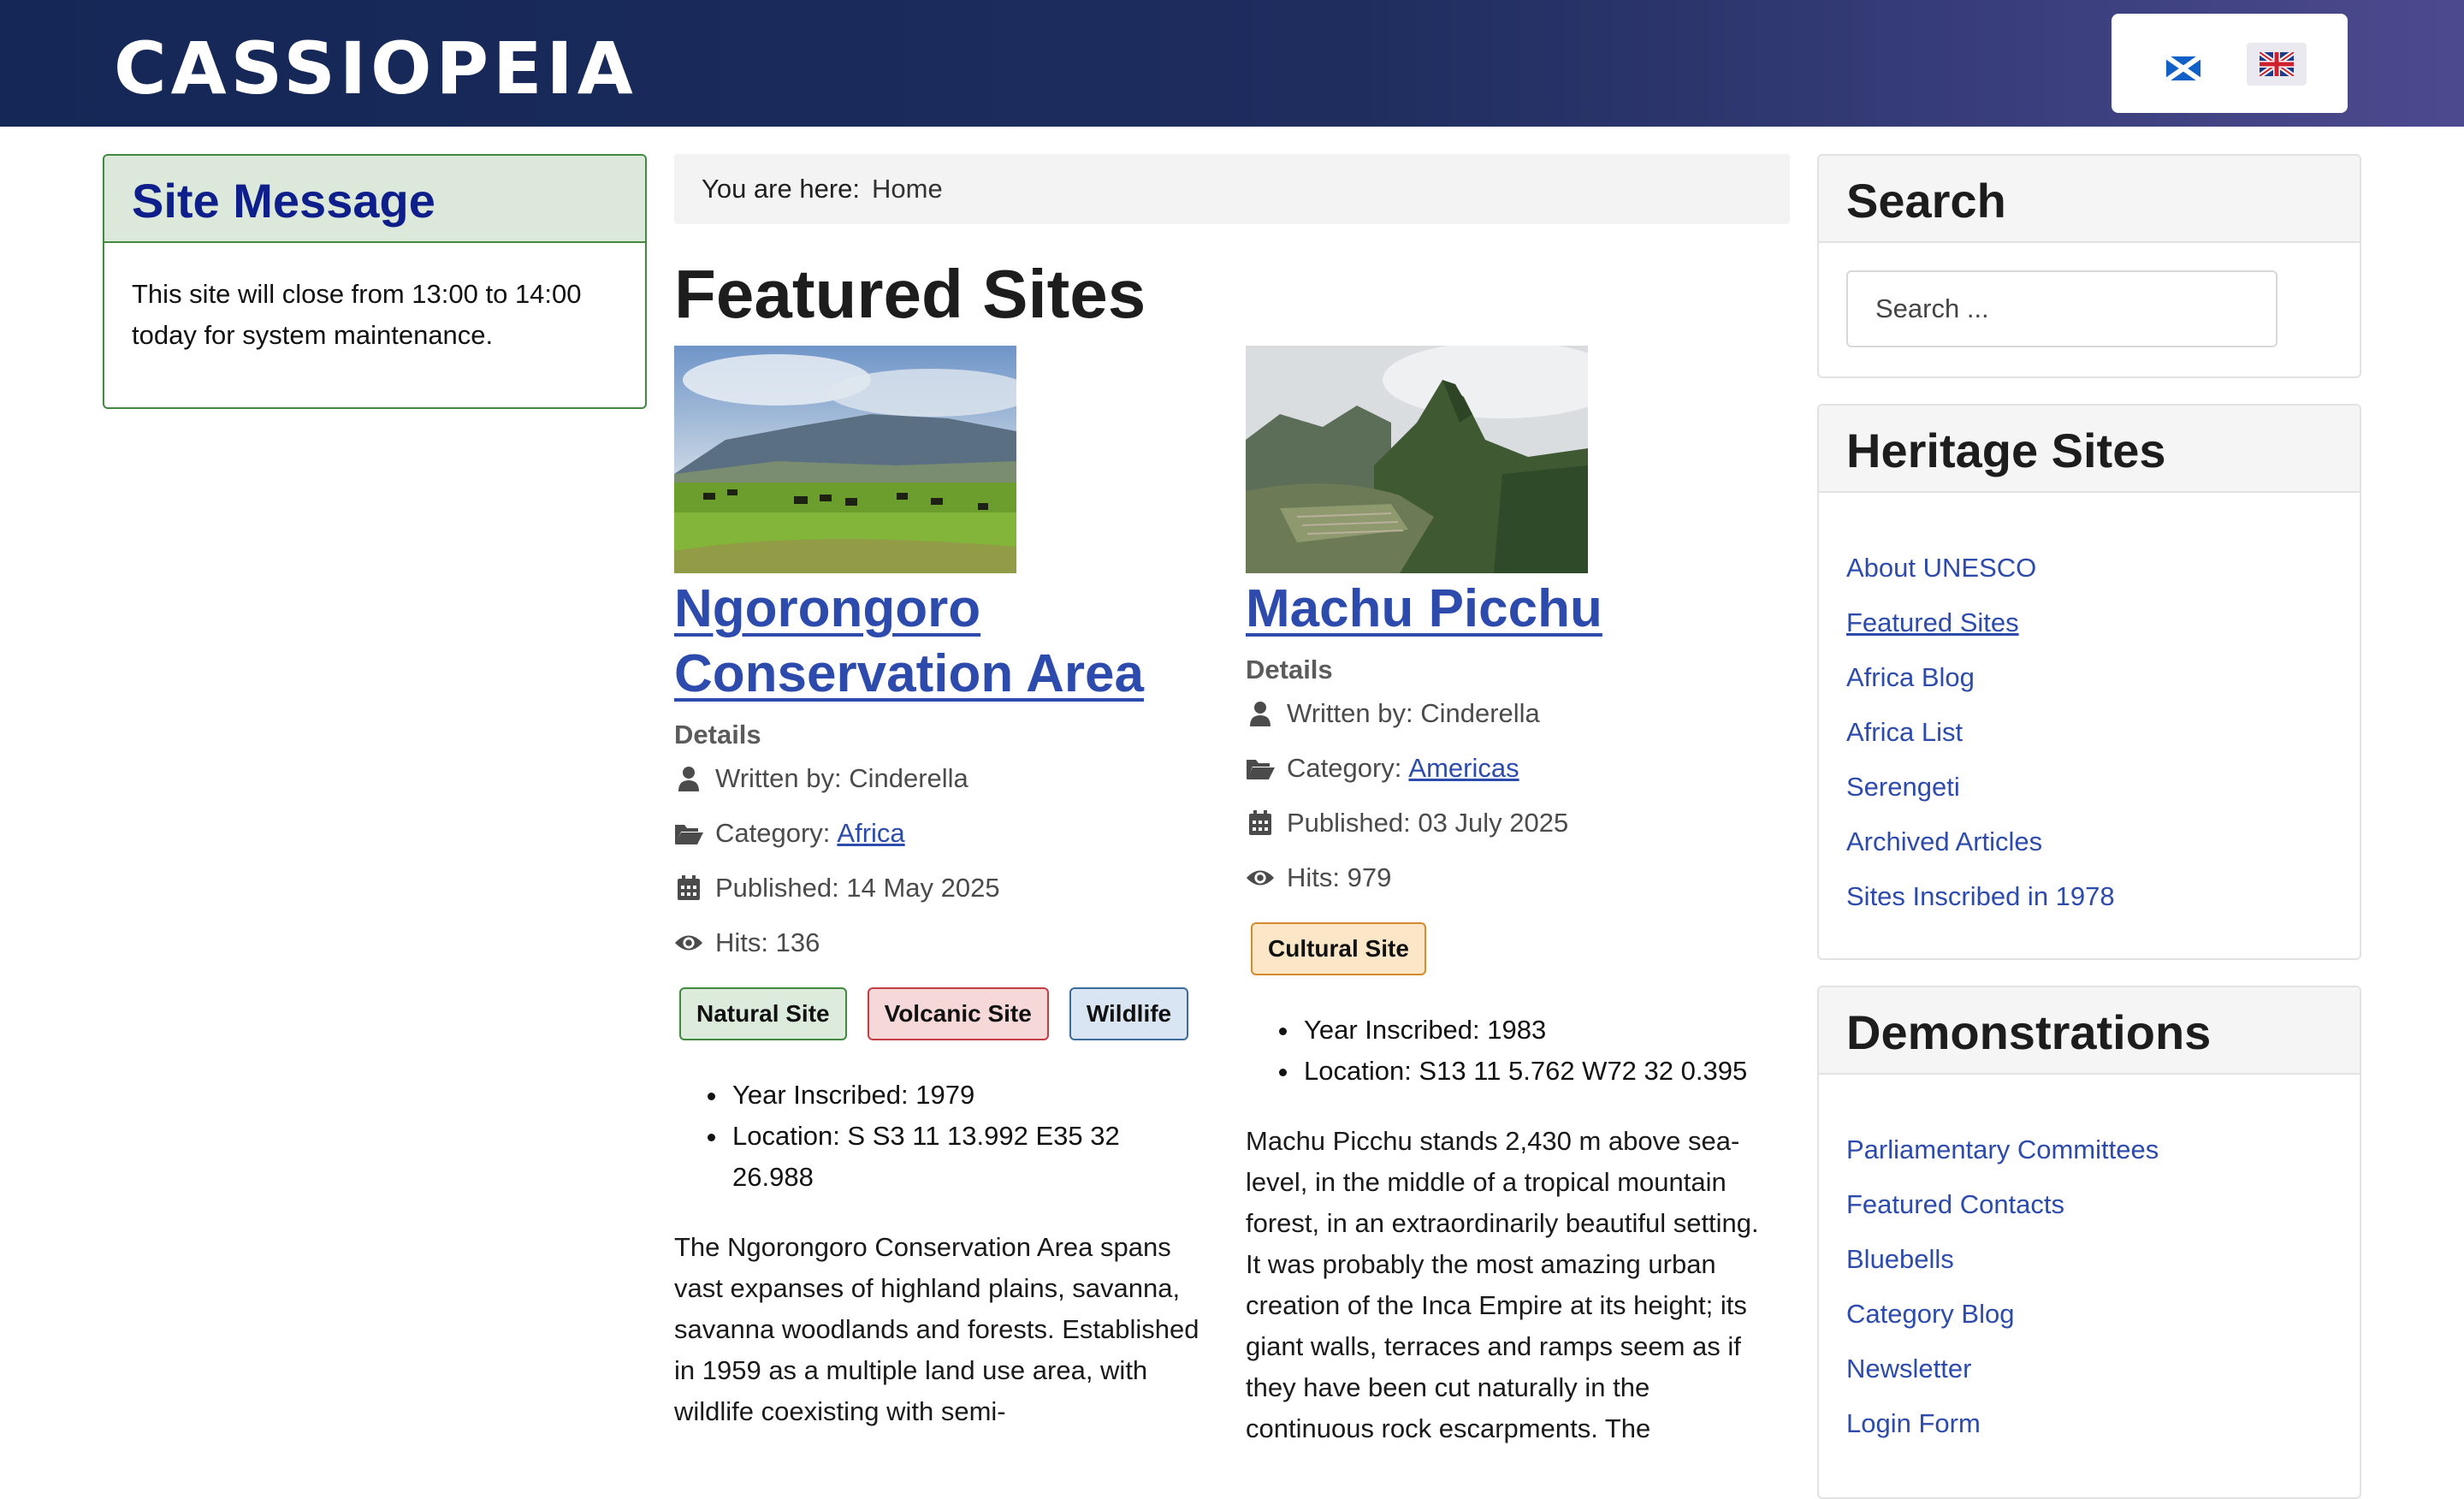  What do you see at coordinates (1129, 1013) in the screenshot?
I see `tag-wildlife: Wildlife` at bounding box center [1129, 1013].